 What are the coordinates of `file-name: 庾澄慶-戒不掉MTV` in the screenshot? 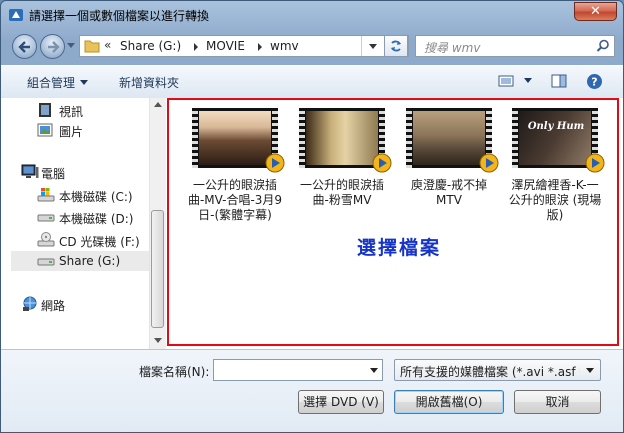 It's located at (449, 192).